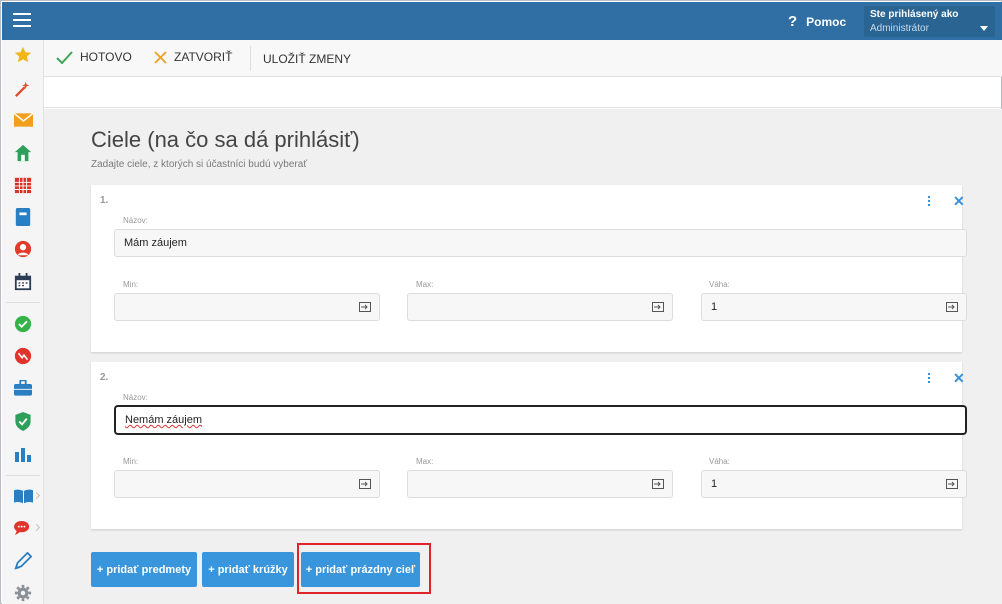 The width and height of the screenshot is (1002, 604). Describe the element at coordinates (523, 58) in the screenshot. I see `toolbar: HOTOVO ZATVORIŤ ULOŽIŤ ZMENY` at that location.